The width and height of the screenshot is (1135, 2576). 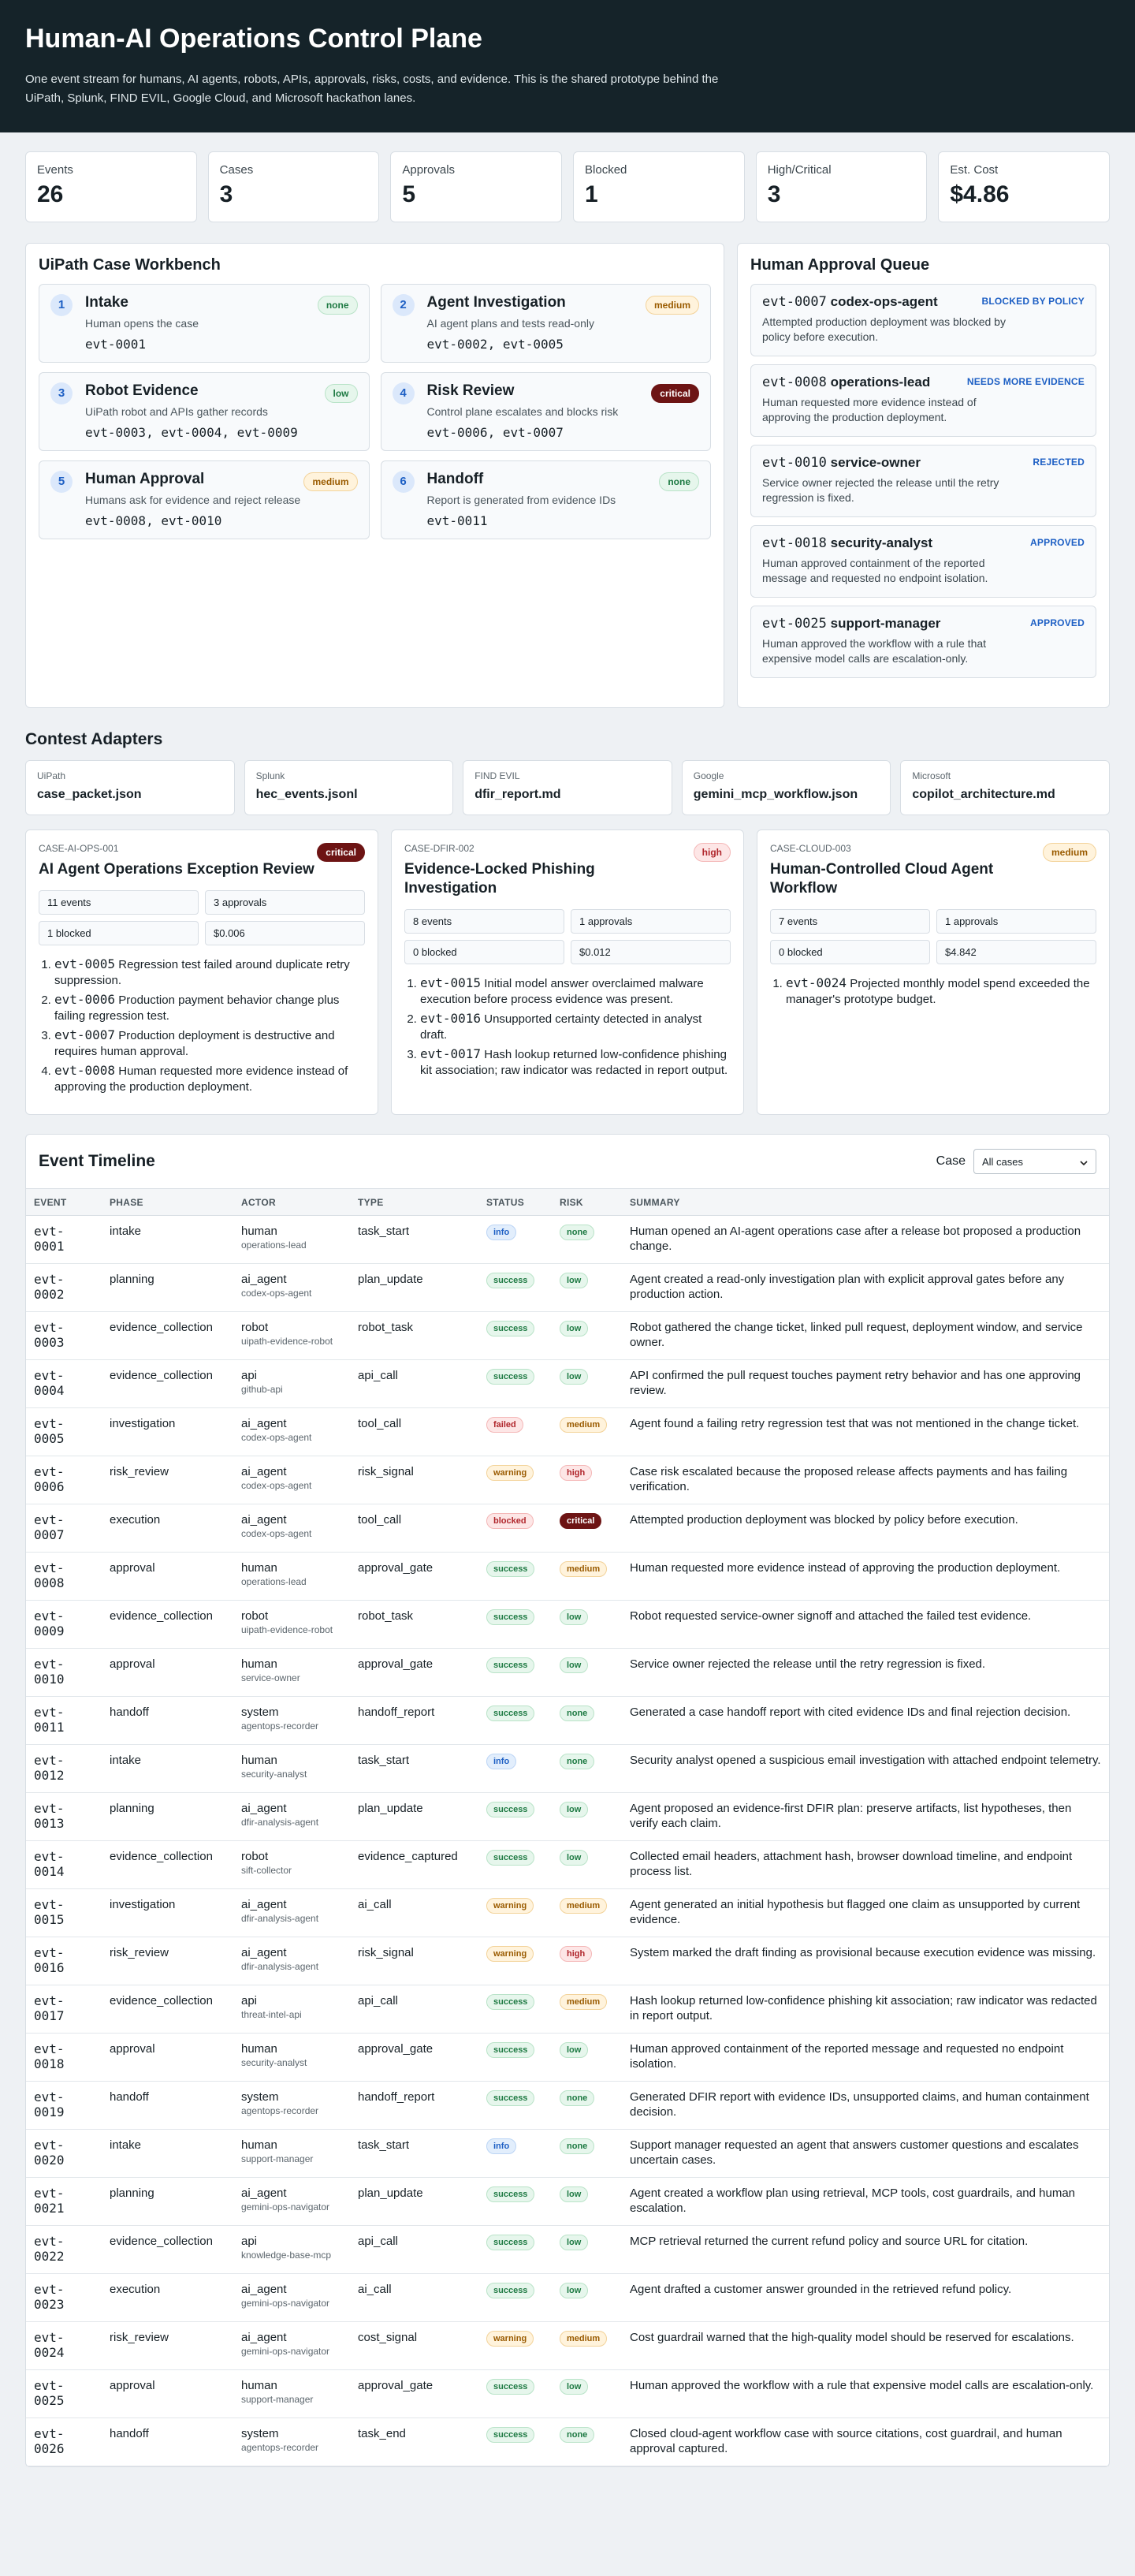 What do you see at coordinates (250, 2000) in the screenshot?
I see `actor-kind: api` at bounding box center [250, 2000].